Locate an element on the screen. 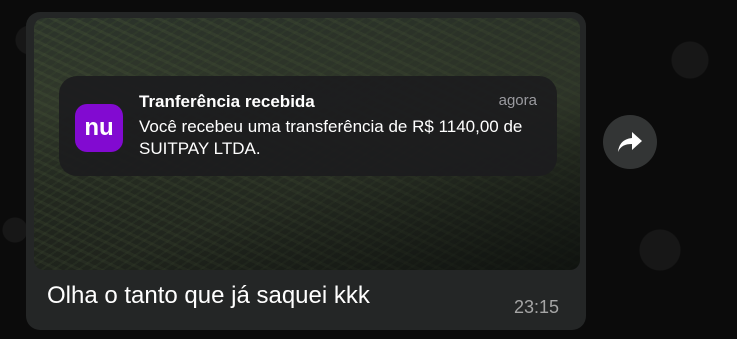 Image resolution: width=737 pixels, height=339 pixels. nubank-app-icon: nu is located at coordinates (99, 128).